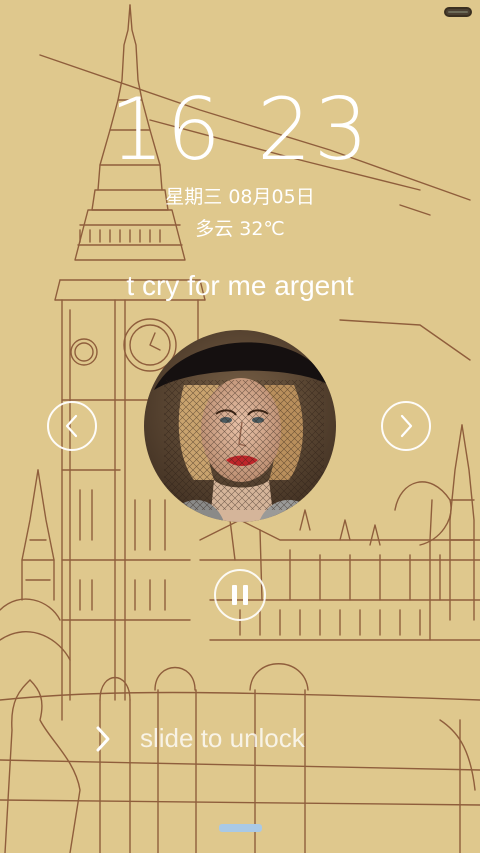 This screenshot has width=480, height=853. I want to click on next-track-button, so click(406, 426).